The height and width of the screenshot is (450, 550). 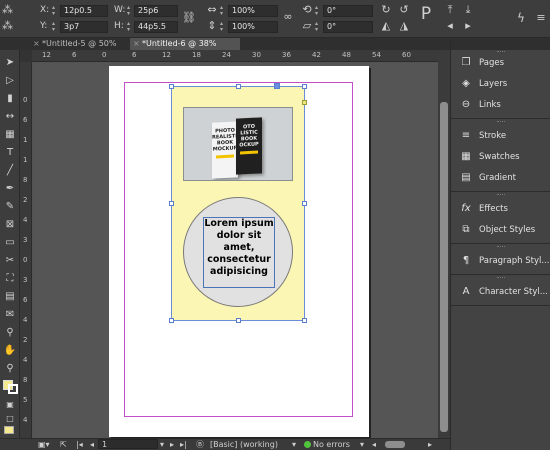 I want to click on scale-y-stepper: ▴ ▾, so click(x=223, y=27).